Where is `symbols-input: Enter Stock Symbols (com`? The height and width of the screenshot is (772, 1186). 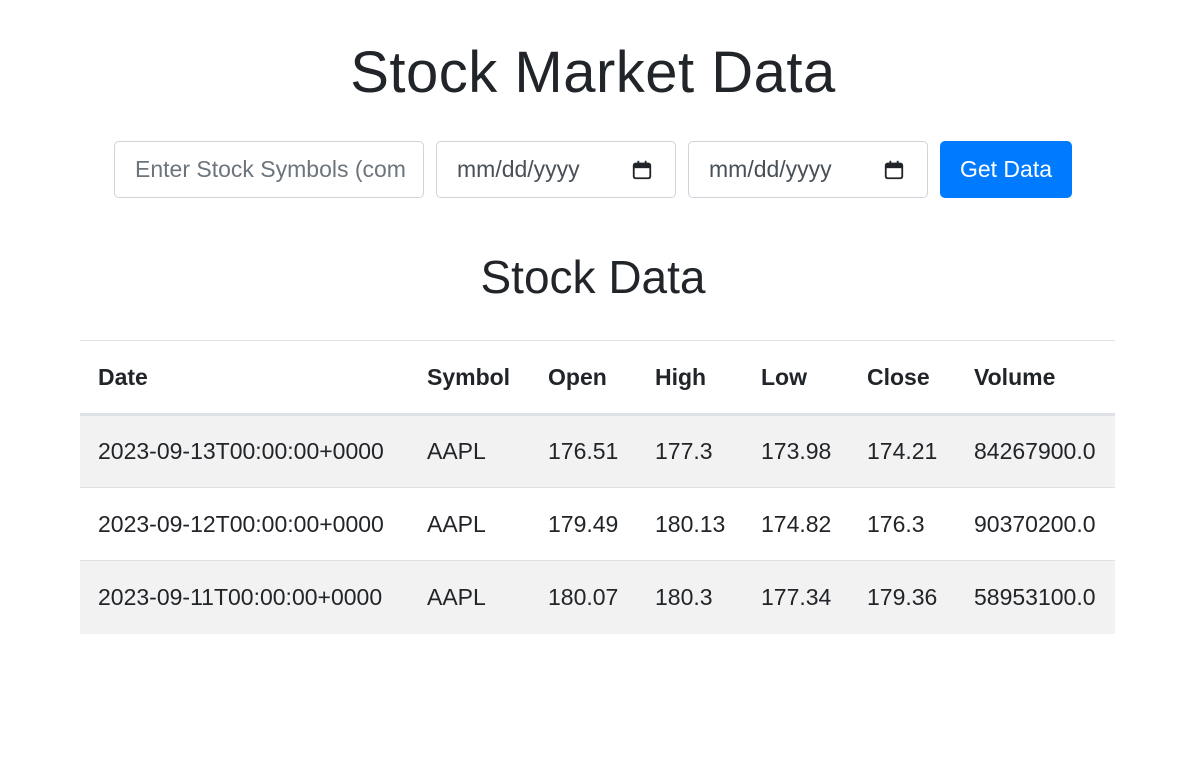 symbols-input: Enter Stock Symbols (com is located at coordinates (269, 169).